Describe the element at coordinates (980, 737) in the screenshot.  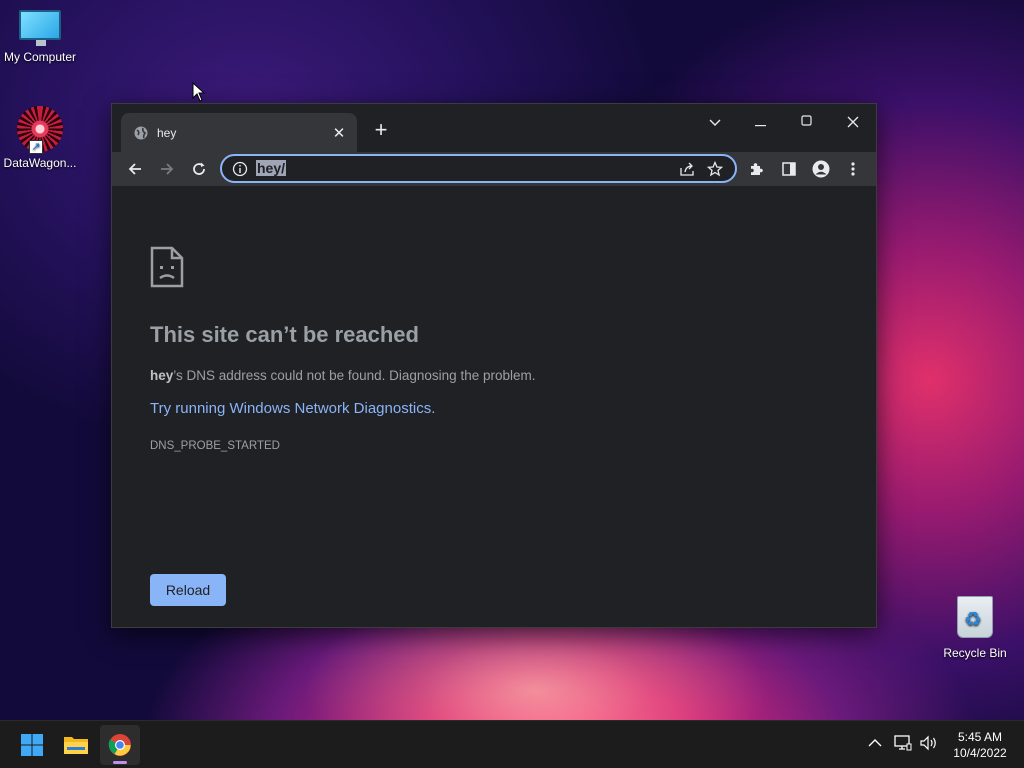
I see `clock-time: 5:45 AM` at that location.